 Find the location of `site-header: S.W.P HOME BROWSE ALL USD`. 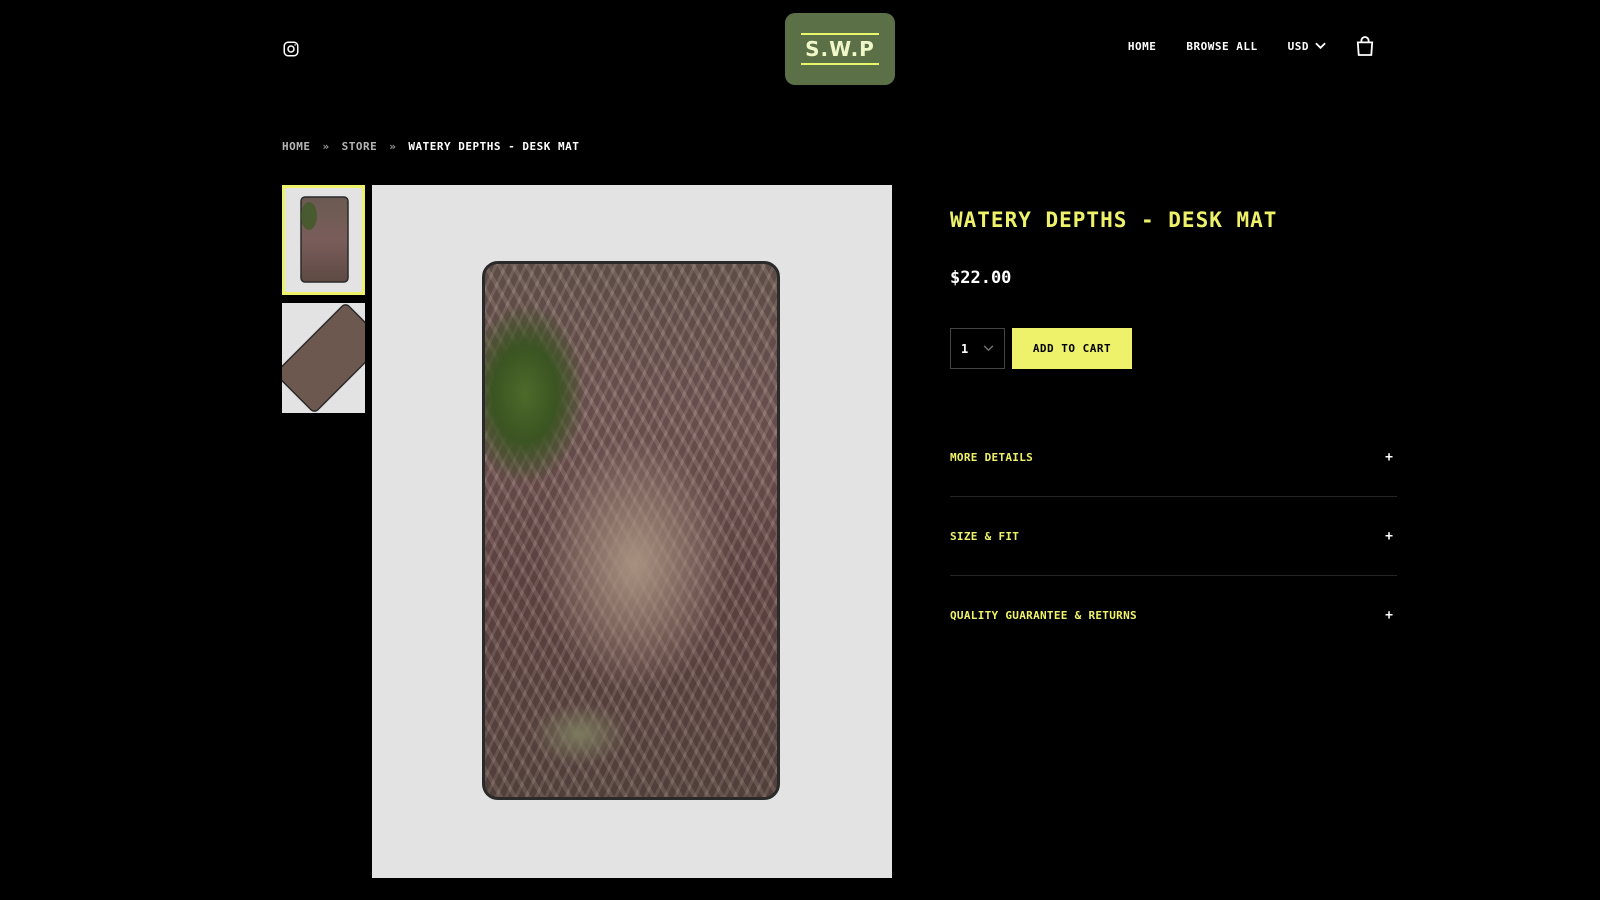

site-header: S.W.P HOME BROWSE ALL USD is located at coordinates (800, 50).